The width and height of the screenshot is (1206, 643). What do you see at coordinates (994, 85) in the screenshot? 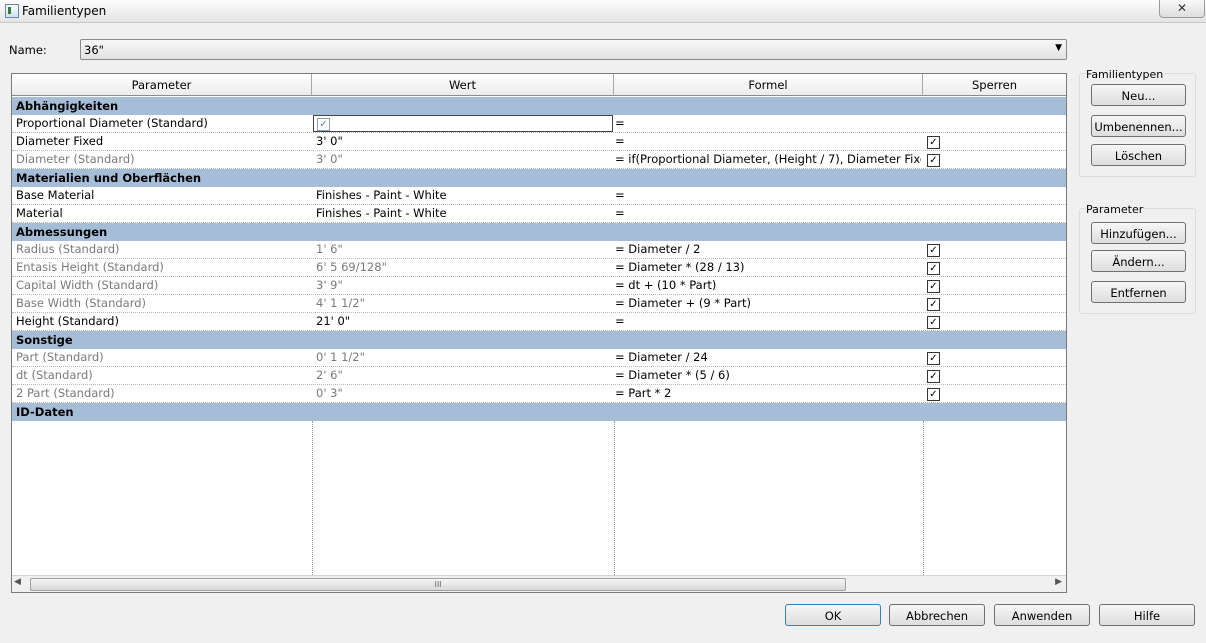
I see `column-header-sperren: Sperren` at bounding box center [994, 85].